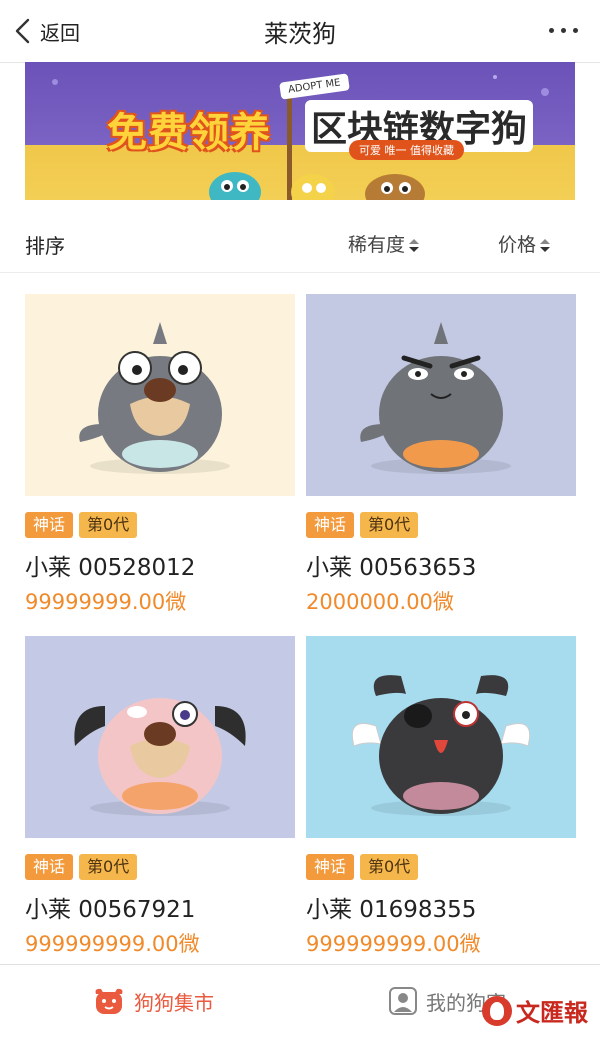 This screenshot has width=600, height=1037. I want to click on sort-by-rarity: 稀有度, so click(384, 243).